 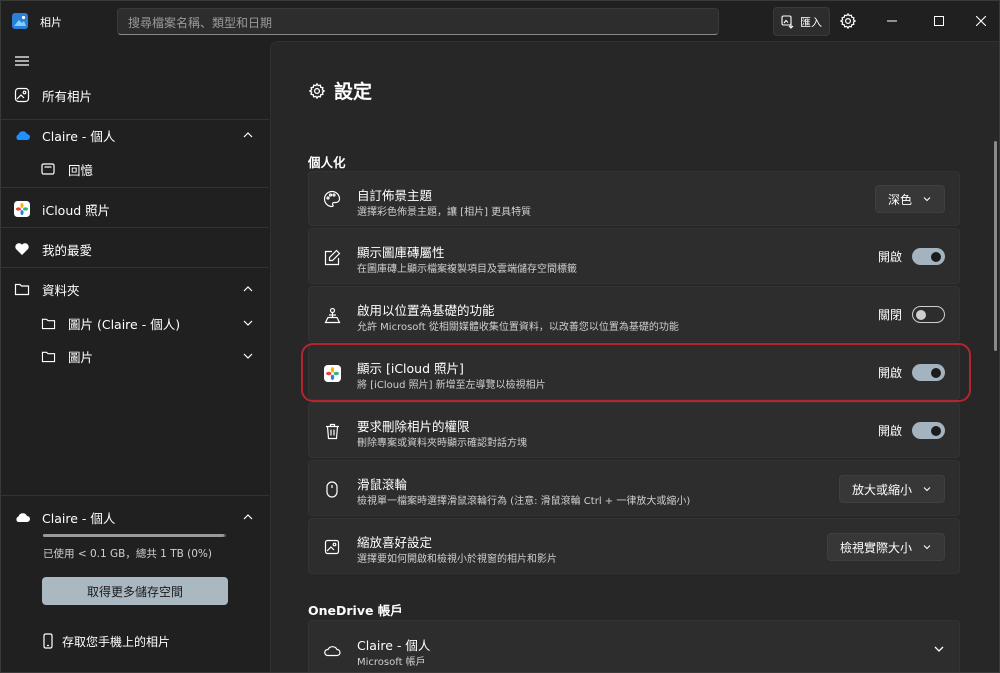 I want to click on page-title: 設定, so click(x=340, y=90).